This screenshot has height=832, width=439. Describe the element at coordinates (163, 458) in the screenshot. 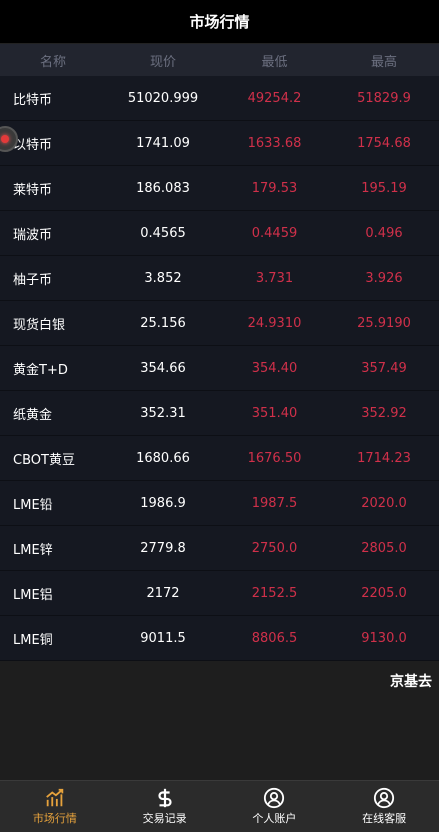

I see `price-cell: 1680.66` at that location.